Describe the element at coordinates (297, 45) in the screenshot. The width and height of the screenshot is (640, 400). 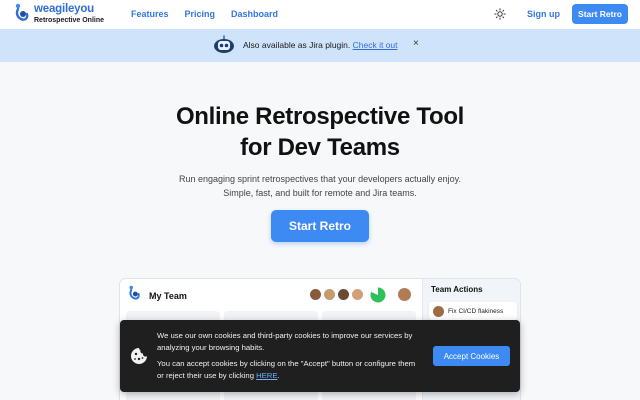
I see `banner-message: Also available as Jira plugin.` at that location.